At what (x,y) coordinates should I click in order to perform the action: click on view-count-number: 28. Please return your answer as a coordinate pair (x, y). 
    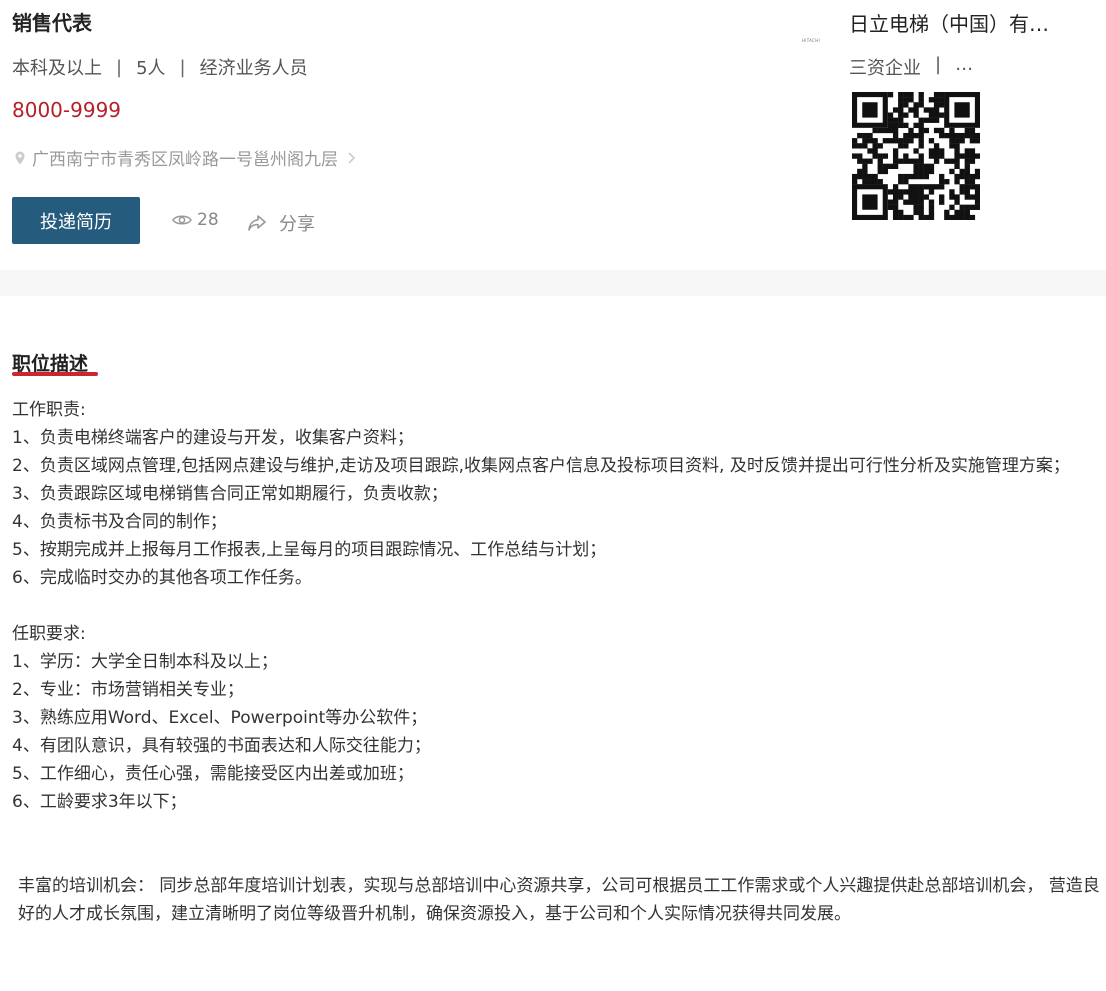
    Looking at the image, I should click on (208, 220).